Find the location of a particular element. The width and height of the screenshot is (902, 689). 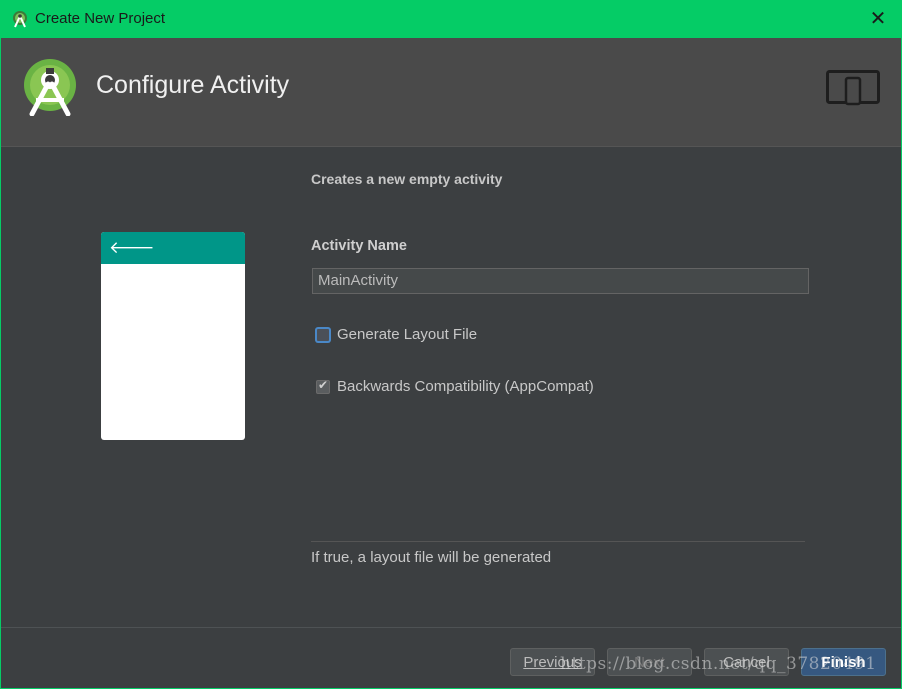

template-description: Creates a new empty activity is located at coordinates (407, 179).